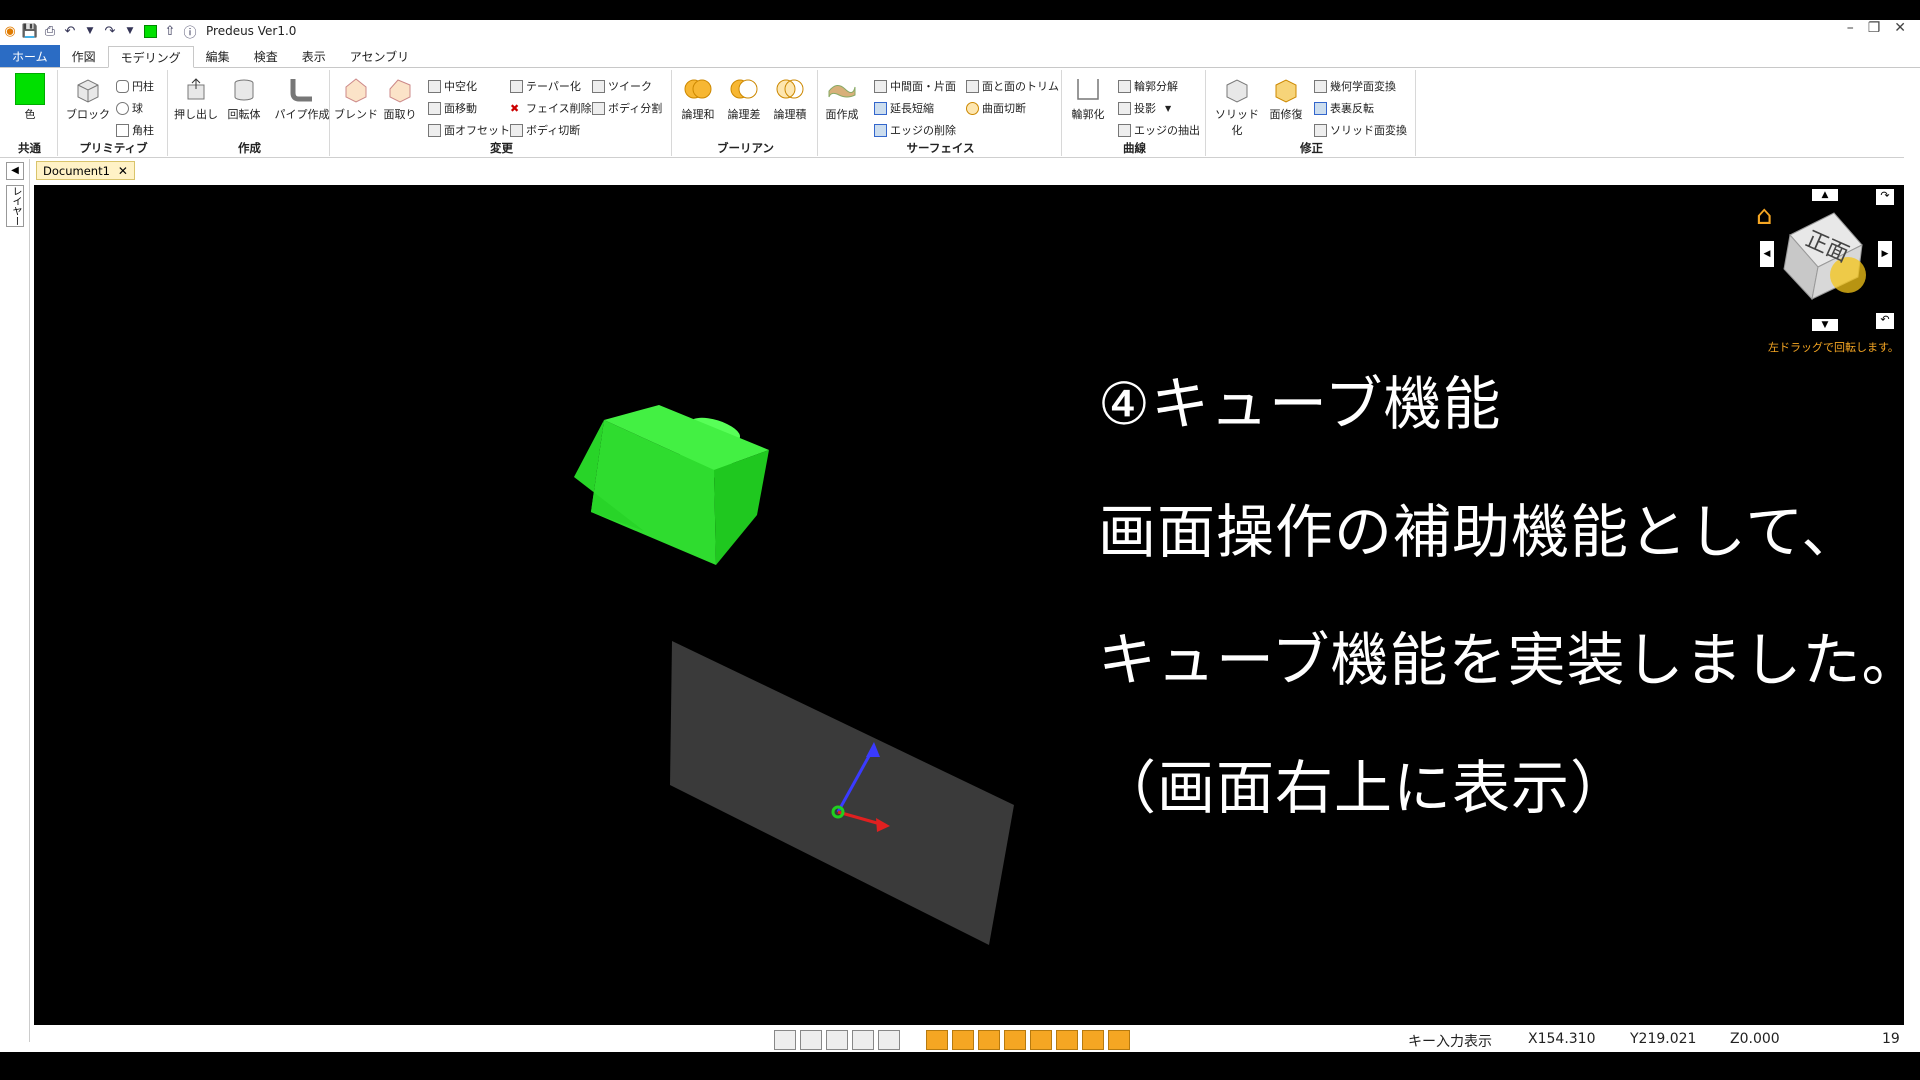  What do you see at coordinates (135, 130) in the screenshot?
I see `prism-button: 角柱` at bounding box center [135, 130].